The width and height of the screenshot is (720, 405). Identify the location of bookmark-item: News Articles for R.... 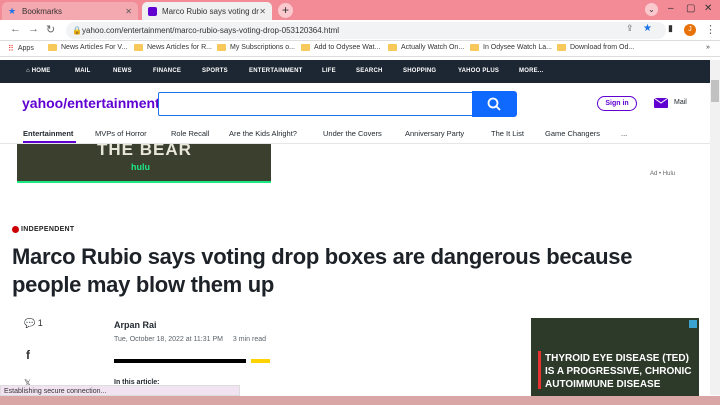
(173, 47).